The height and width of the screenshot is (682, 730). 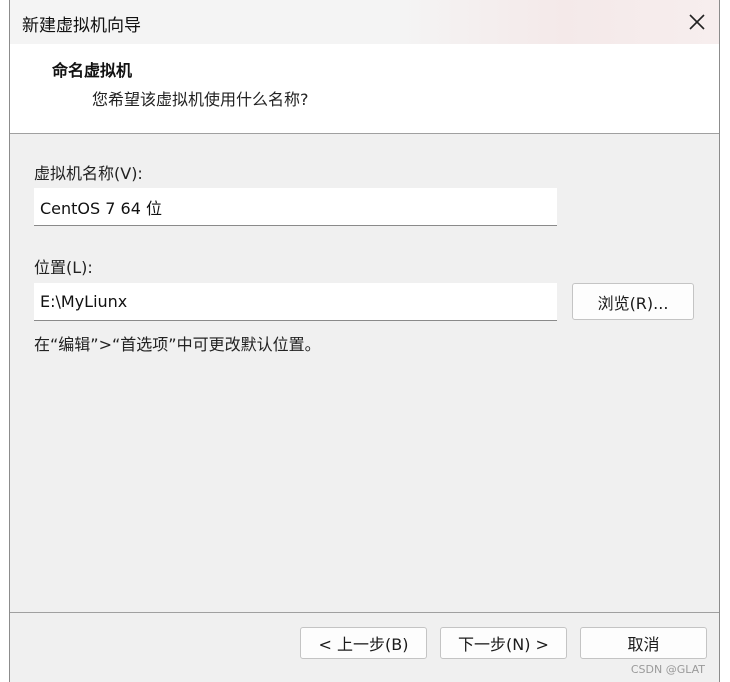 I want to click on default-location-hint: 在“编辑”>“首选项”中可更改默认位置。, so click(x=177, y=344).